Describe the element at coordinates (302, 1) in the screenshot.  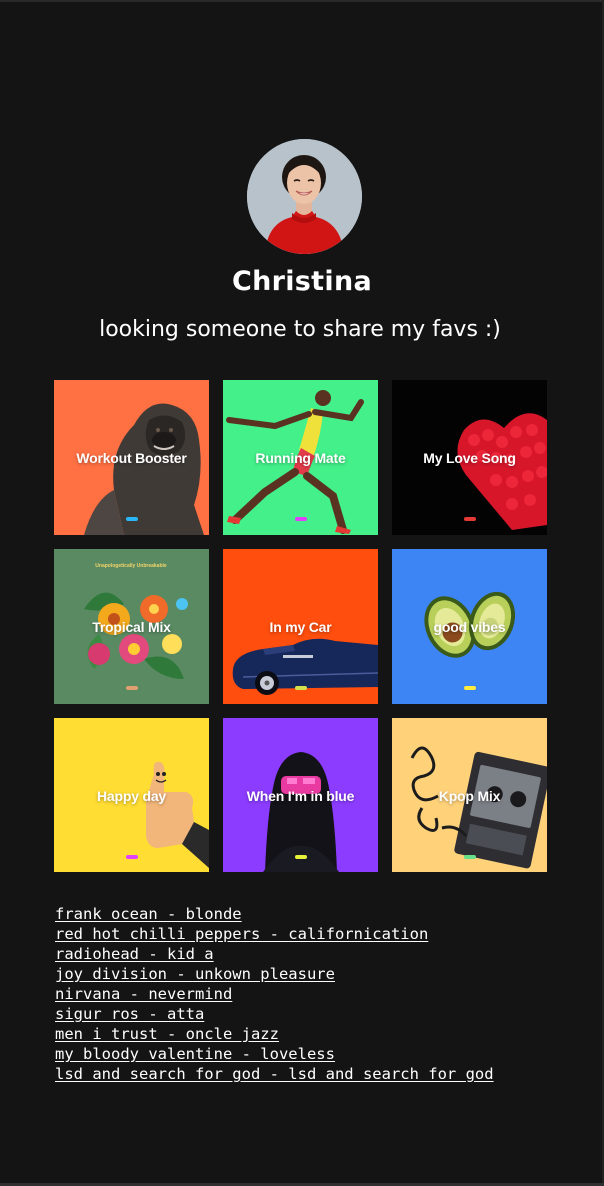
I see `top-border` at that location.